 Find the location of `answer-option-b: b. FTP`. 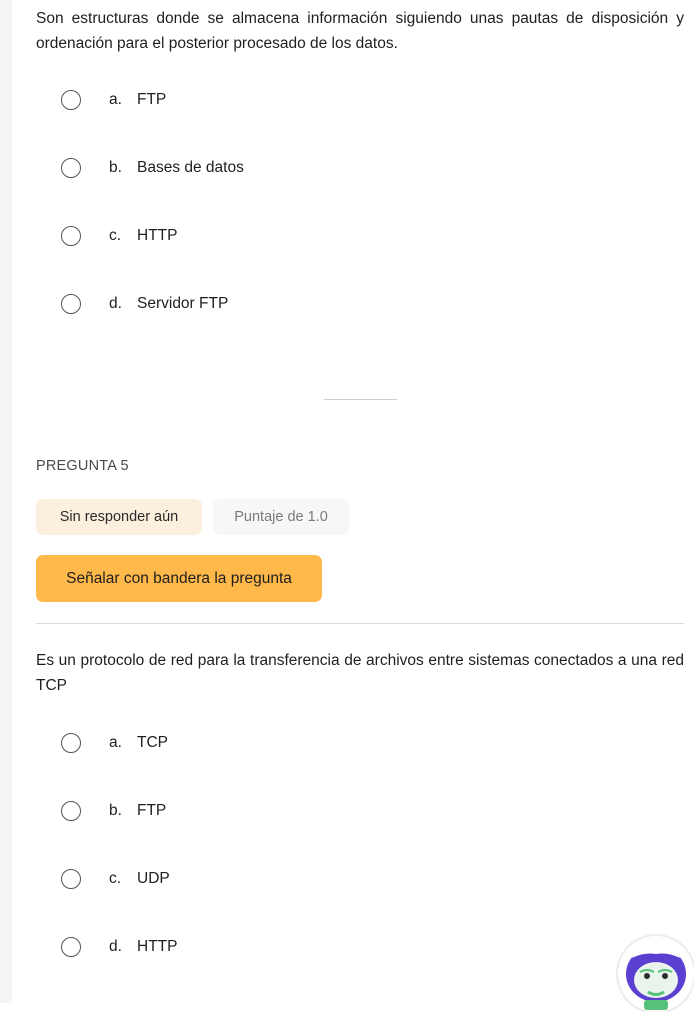

answer-option-b: b. FTP is located at coordinates (113, 811).